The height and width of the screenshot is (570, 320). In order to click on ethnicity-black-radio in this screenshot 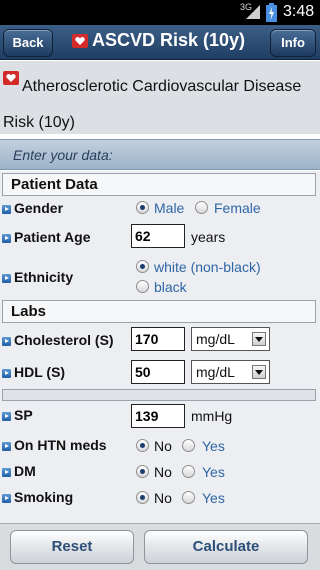, I will do `click(142, 286)`.